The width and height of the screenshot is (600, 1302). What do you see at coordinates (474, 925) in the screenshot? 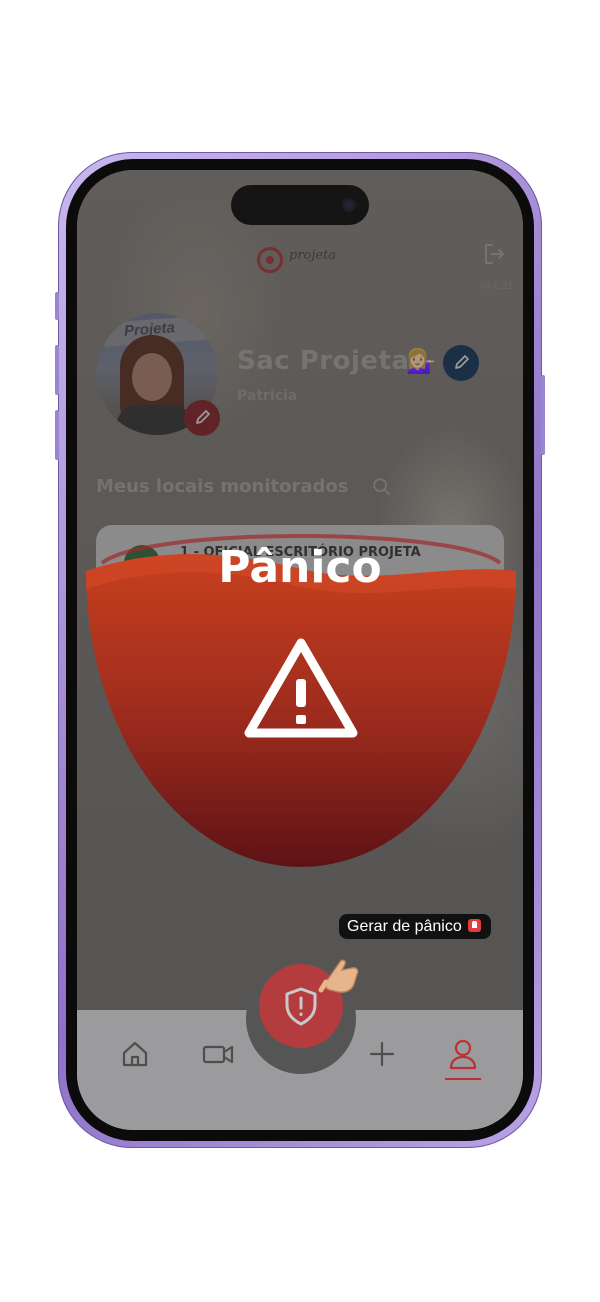
I see `siren-icon` at bounding box center [474, 925].